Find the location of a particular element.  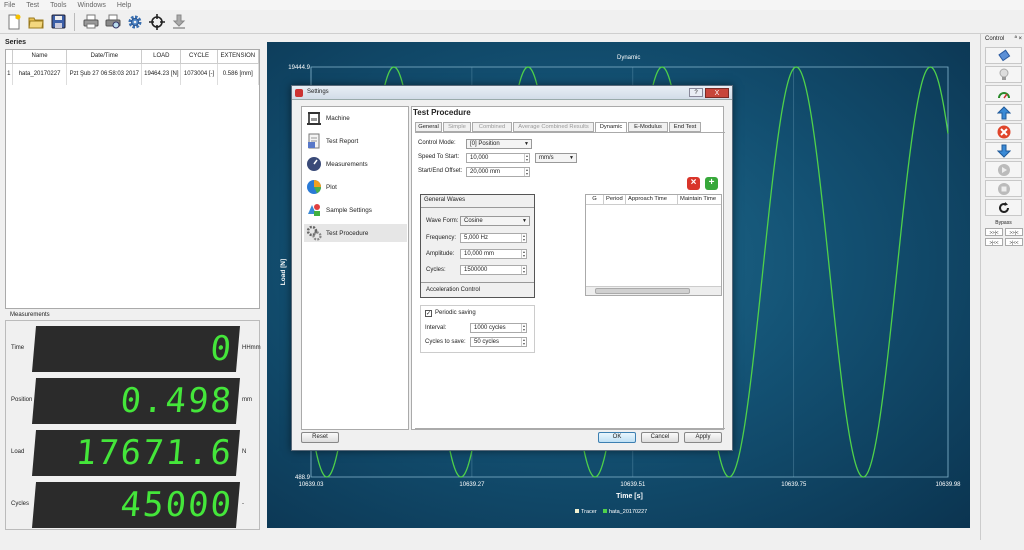

eraser-button is located at coordinates (1003, 55).